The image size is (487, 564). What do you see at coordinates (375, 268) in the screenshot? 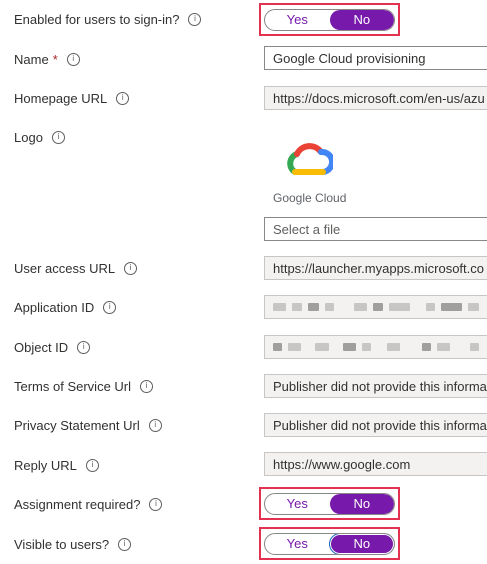
I see `user-access-url-field: https://launcher.myapps.microsoft.co` at bounding box center [375, 268].